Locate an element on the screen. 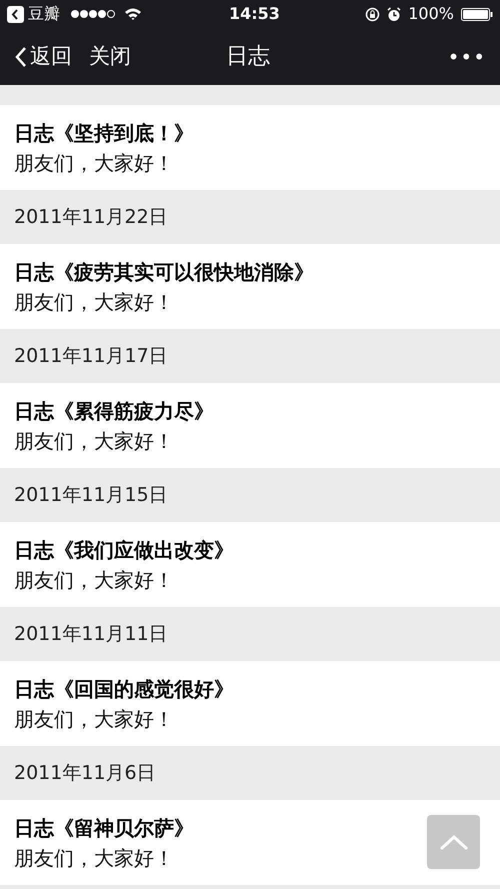  wifi-icon is located at coordinates (133, 14).